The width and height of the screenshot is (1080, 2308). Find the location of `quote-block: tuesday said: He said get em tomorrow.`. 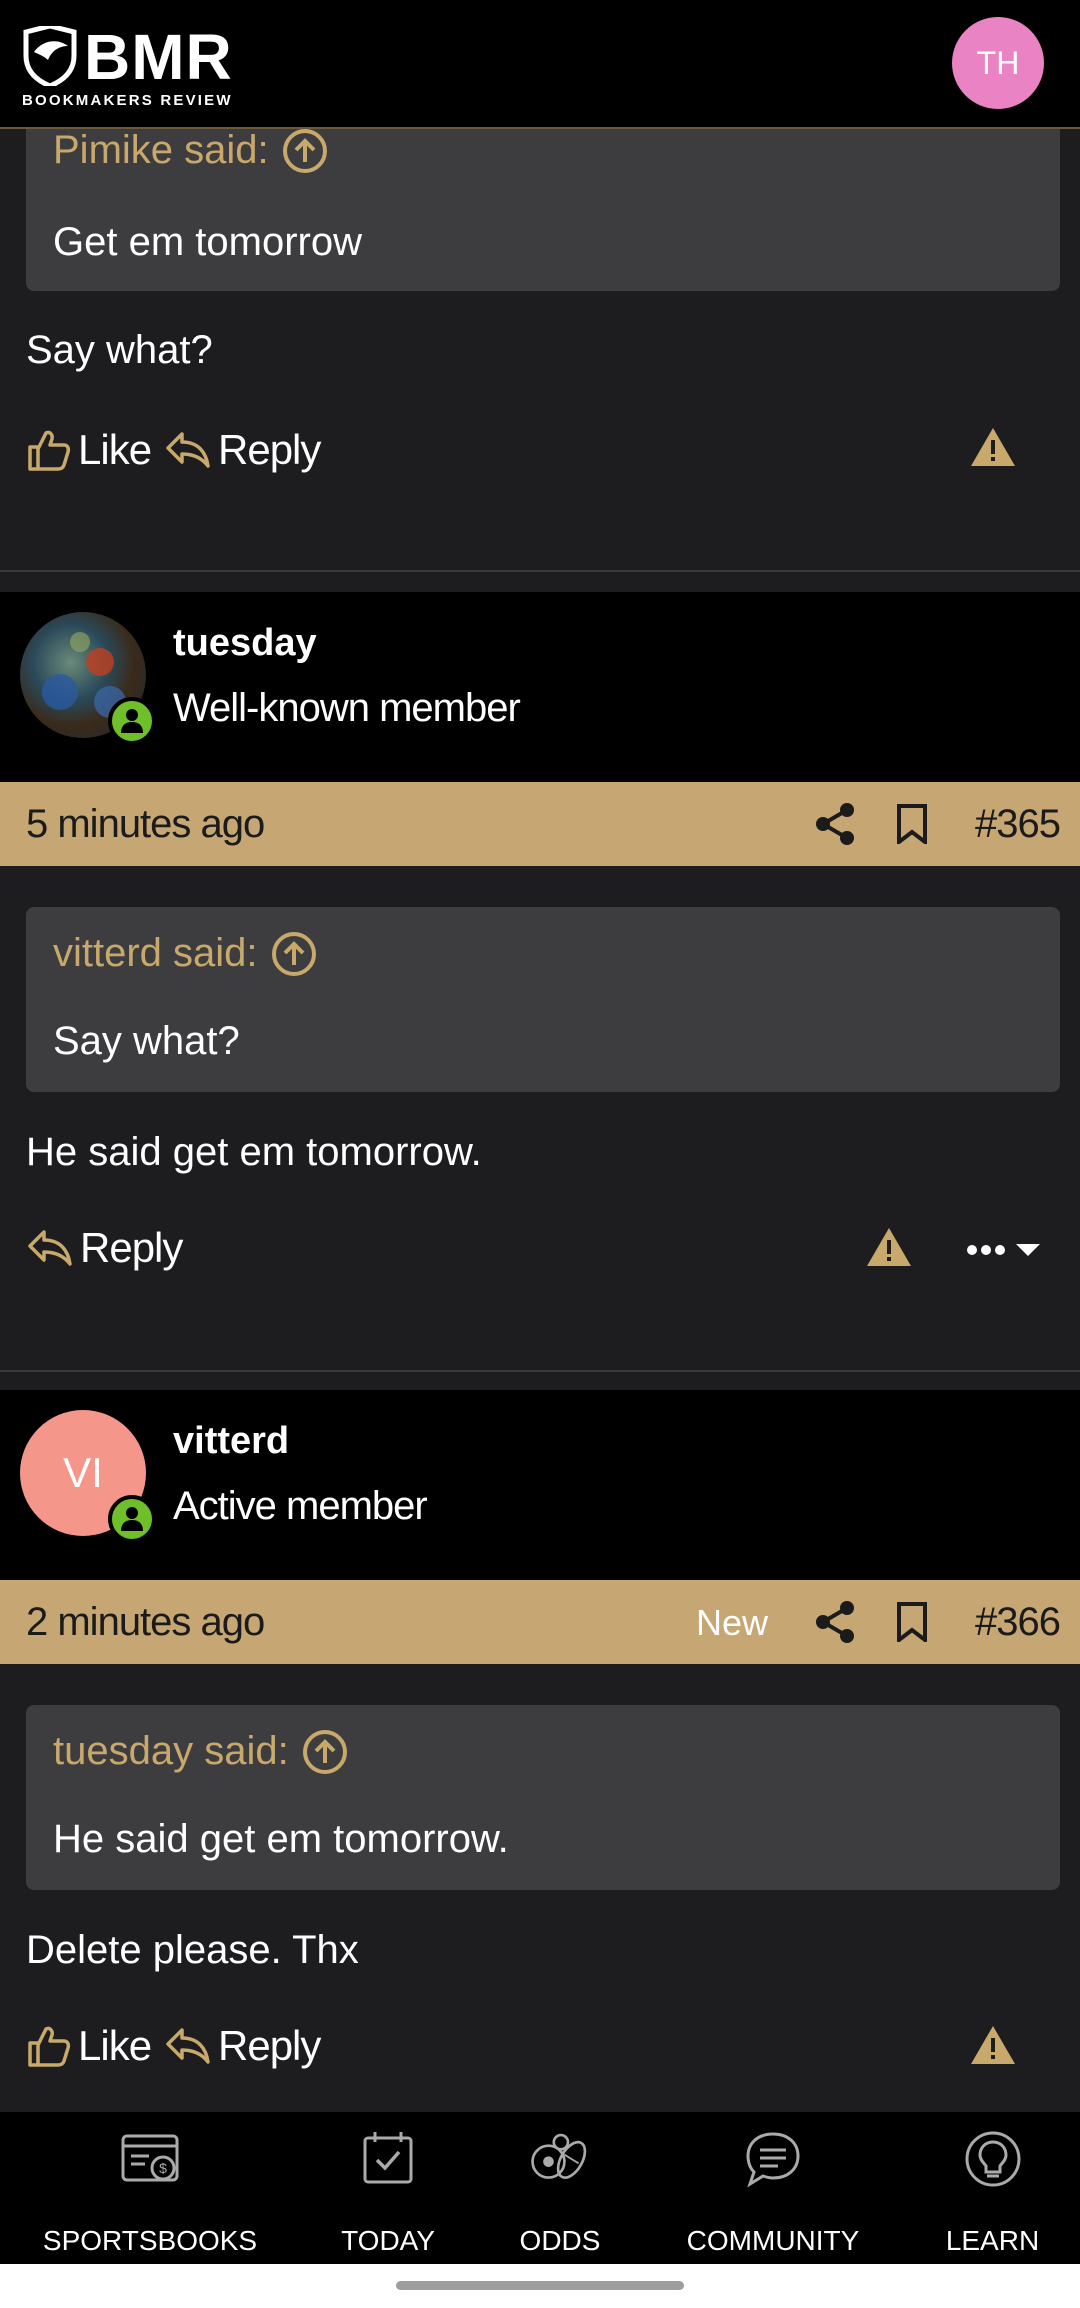

quote-block: tuesday said: He said get em tomorrow. is located at coordinates (543, 1797).